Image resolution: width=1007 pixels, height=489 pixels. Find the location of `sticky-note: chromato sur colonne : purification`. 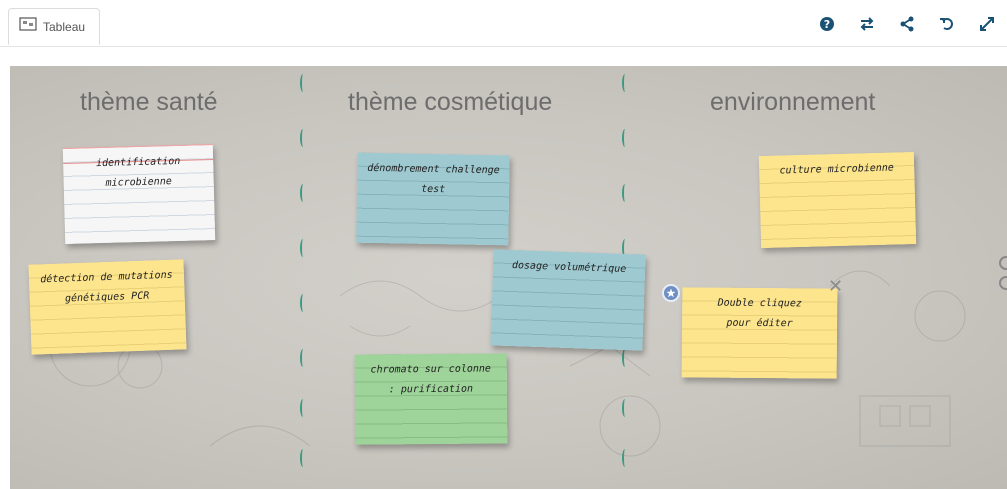

sticky-note: chromato sur colonne : purification is located at coordinates (431, 399).